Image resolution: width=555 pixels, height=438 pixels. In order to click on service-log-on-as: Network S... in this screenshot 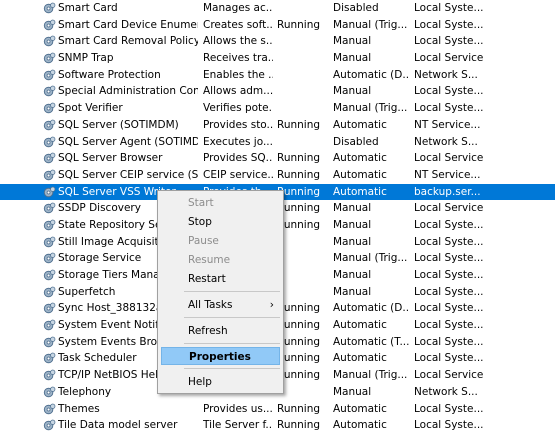, I will do `click(446, 74)`.